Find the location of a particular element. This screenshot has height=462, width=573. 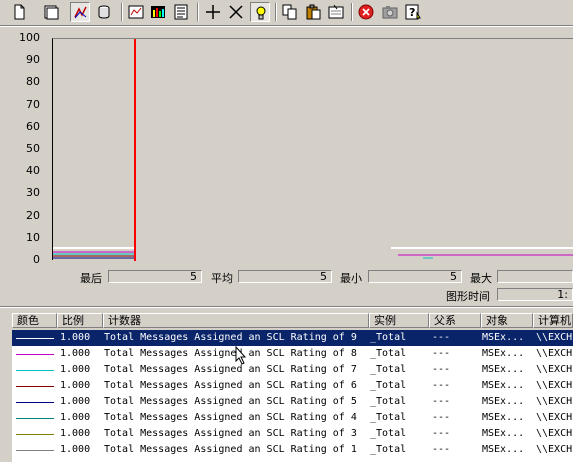

properties-icon is located at coordinates (336, 12).